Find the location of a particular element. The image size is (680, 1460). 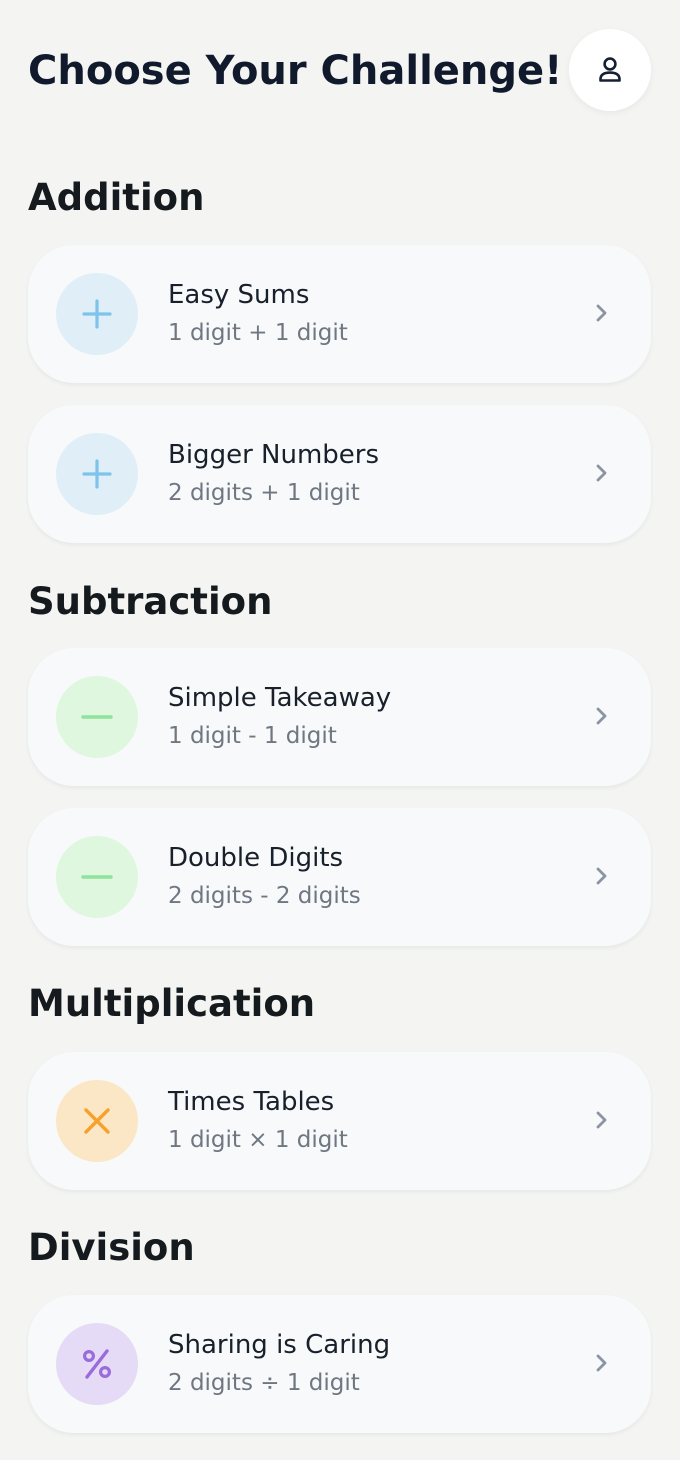

page-title: Choose Your Challenge! is located at coordinates (295, 71).